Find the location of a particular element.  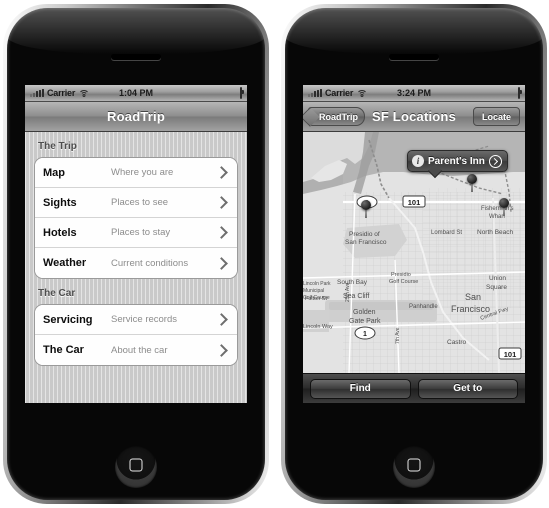

svg-text: 25th Ave is located at coordinates (348, 292).